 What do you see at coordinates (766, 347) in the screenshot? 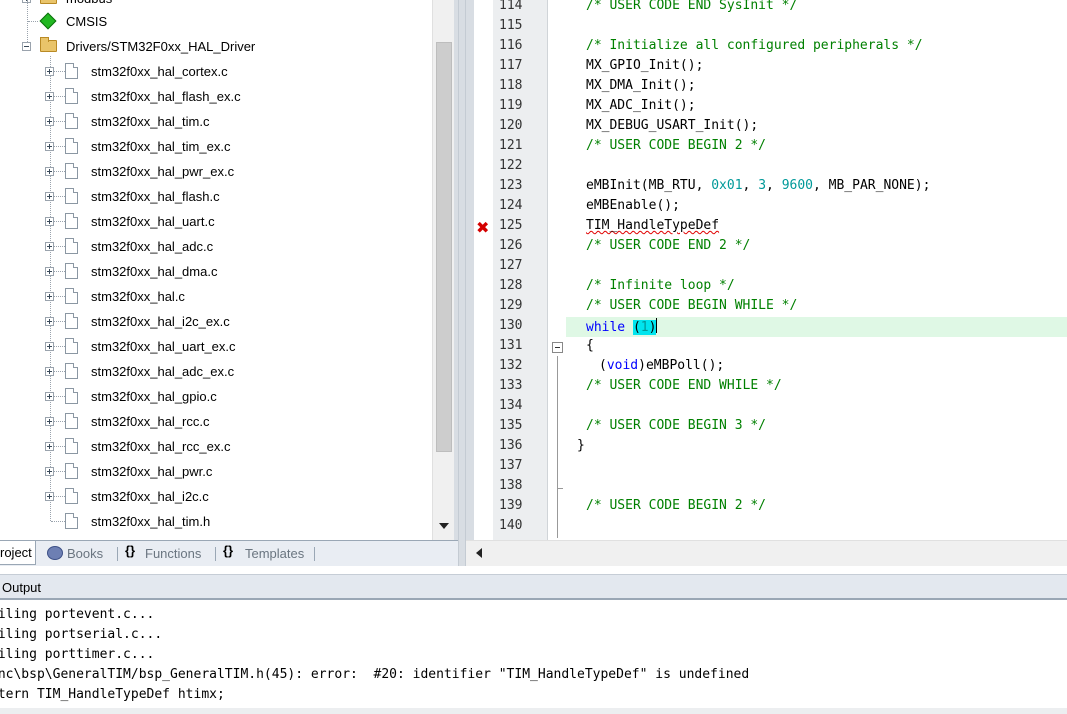
I see `code-line: 131 {` at bounding box center [766, 347].